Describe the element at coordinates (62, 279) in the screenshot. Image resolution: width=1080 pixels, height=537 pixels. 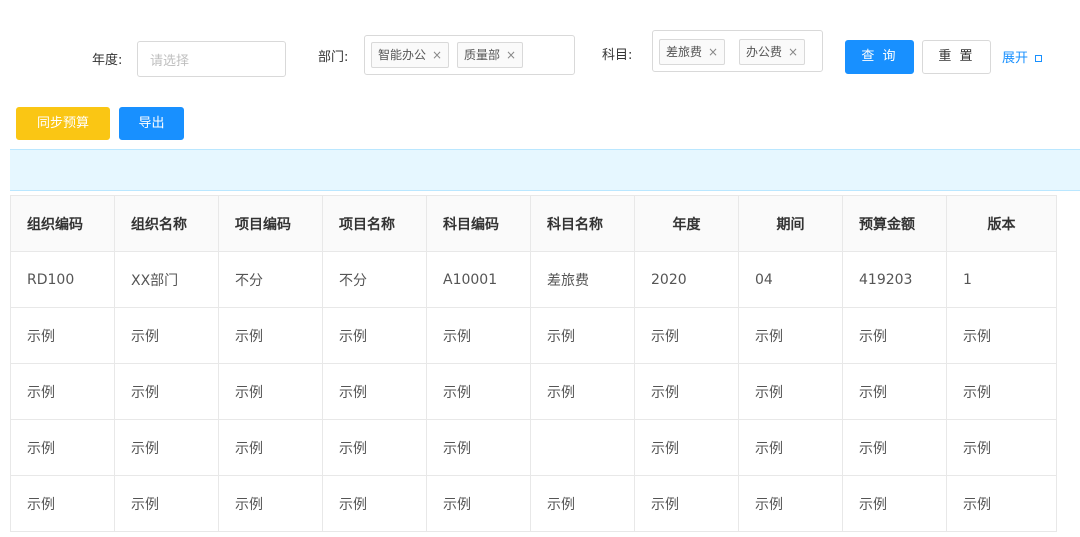
I see `table-cell: RD100` at that location.